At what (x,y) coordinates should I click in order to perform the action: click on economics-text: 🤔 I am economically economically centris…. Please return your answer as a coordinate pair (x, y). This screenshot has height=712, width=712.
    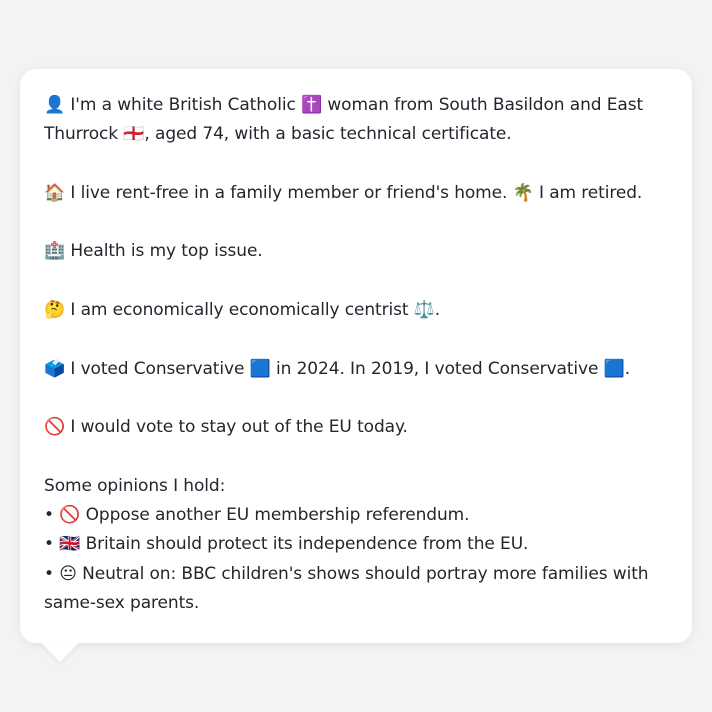
    Looking at the image, I should click on (242, 310).